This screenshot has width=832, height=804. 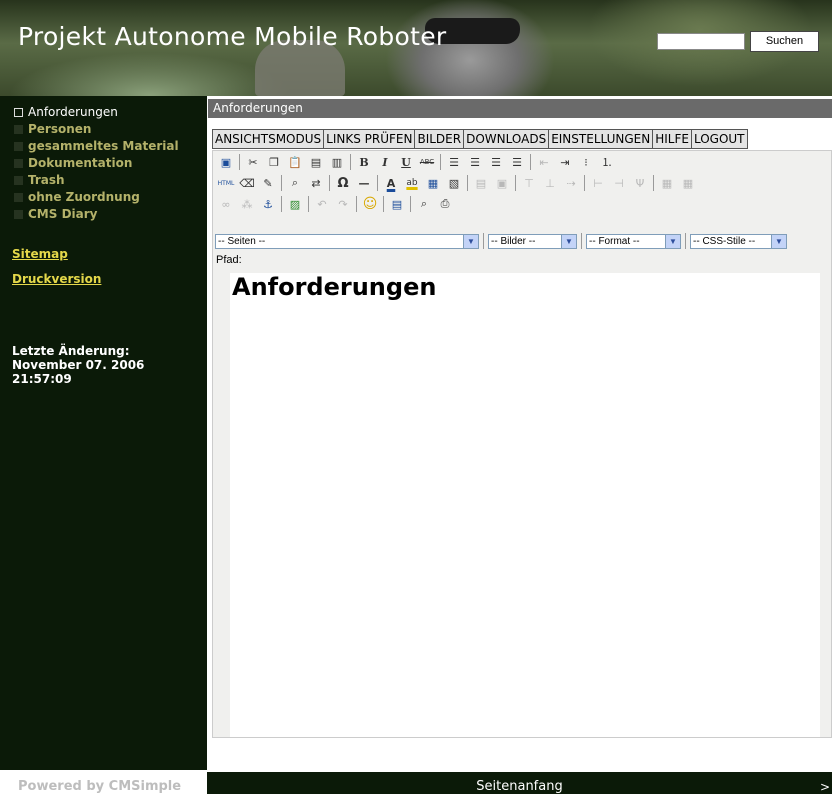 What do you see at coordinates (77, 197) in the screenshot?
I see `sidebar-item-ohne-zuordnung: ohne Zuordnung` at bounding box center [77, 197].